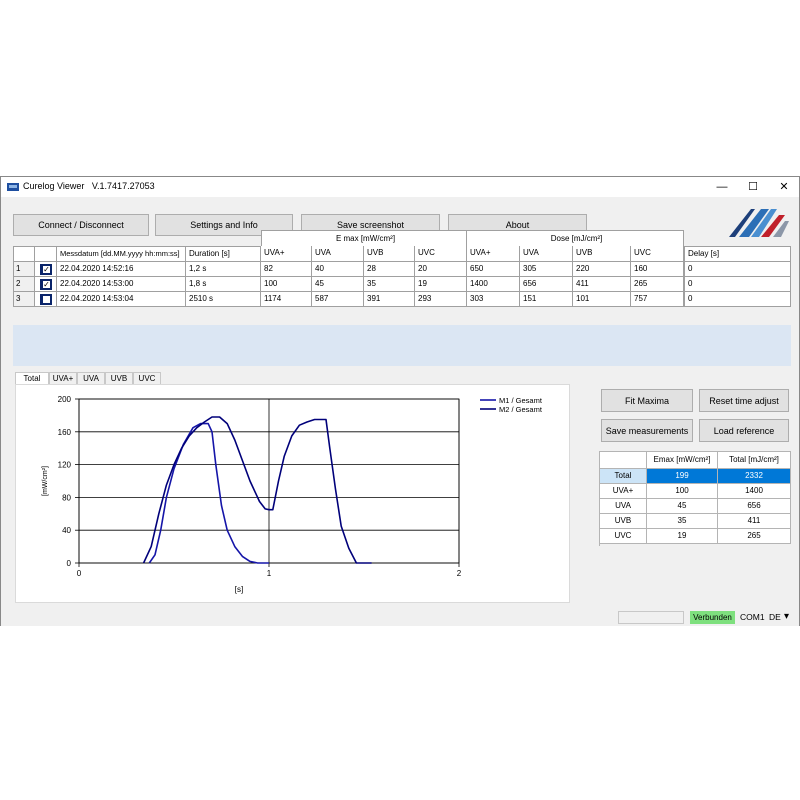  Describe the element at coordinates (754, 506) in the screenshot. I see `summary-total-value: 656` at that location.